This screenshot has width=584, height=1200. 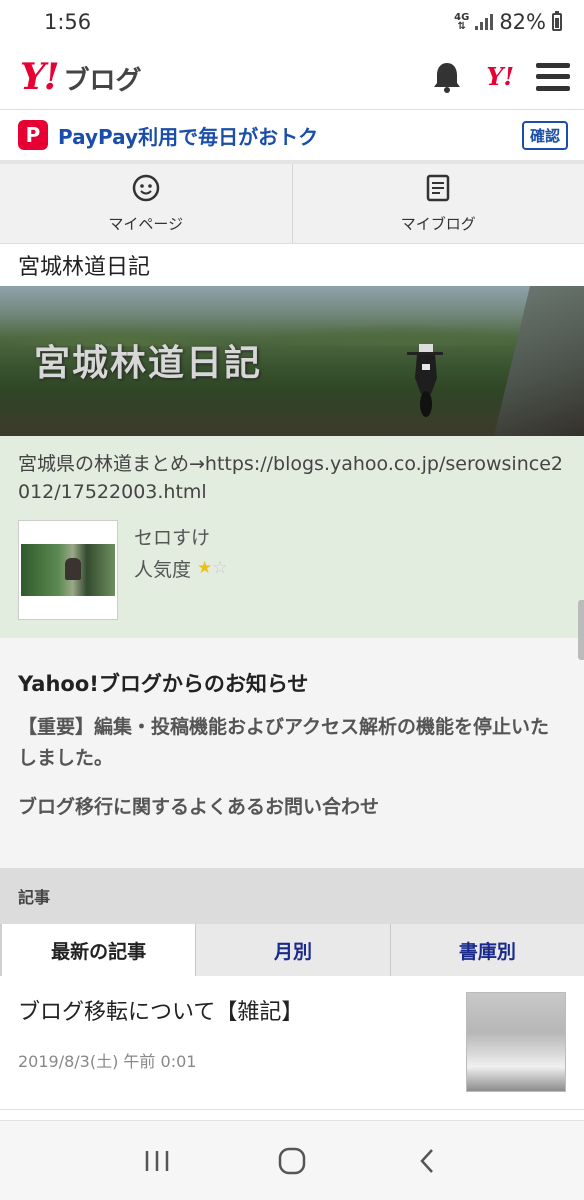 I want to click on article-thumbnail, so click(x=516, y=1042).